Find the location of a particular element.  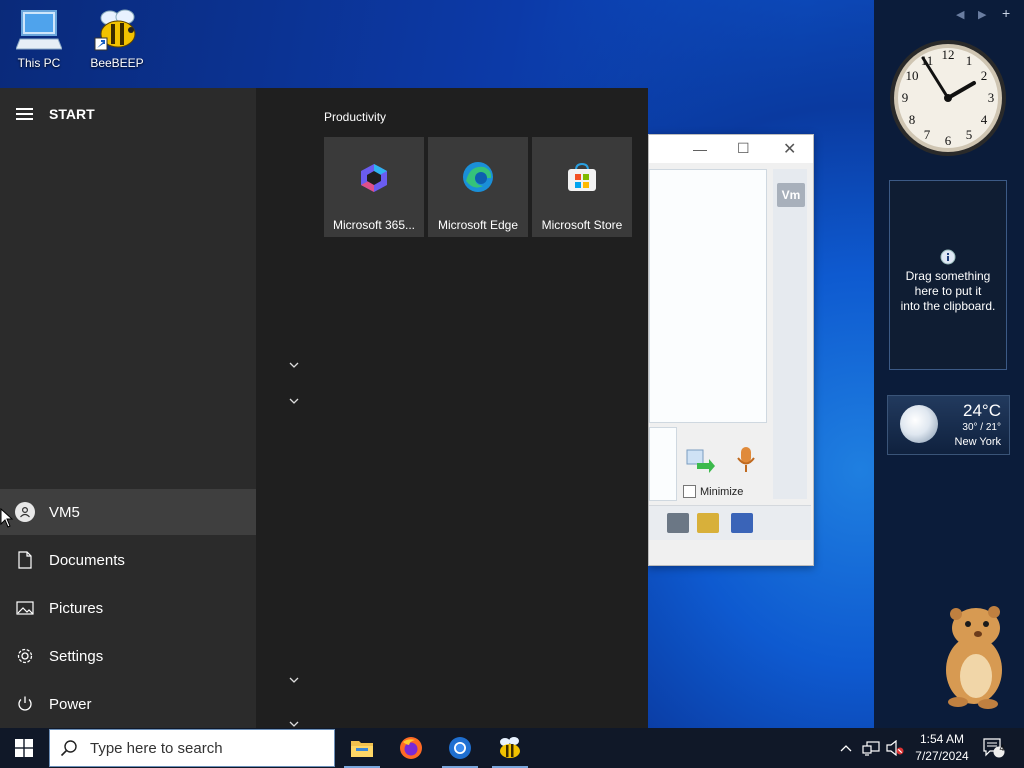

nav-item-user: VM5 is located at coordinates (128, 512).